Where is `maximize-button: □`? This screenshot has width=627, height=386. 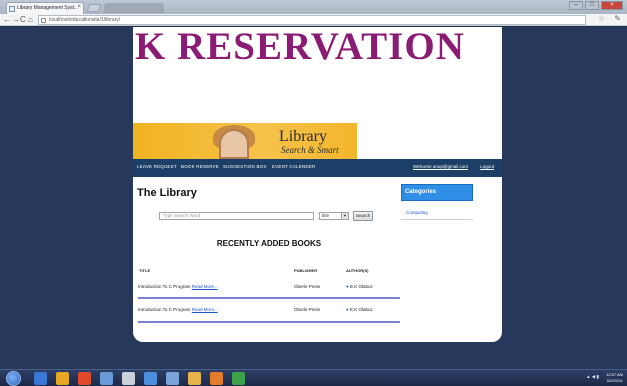
maximize-button: □ is located at coordinates (592, 5).